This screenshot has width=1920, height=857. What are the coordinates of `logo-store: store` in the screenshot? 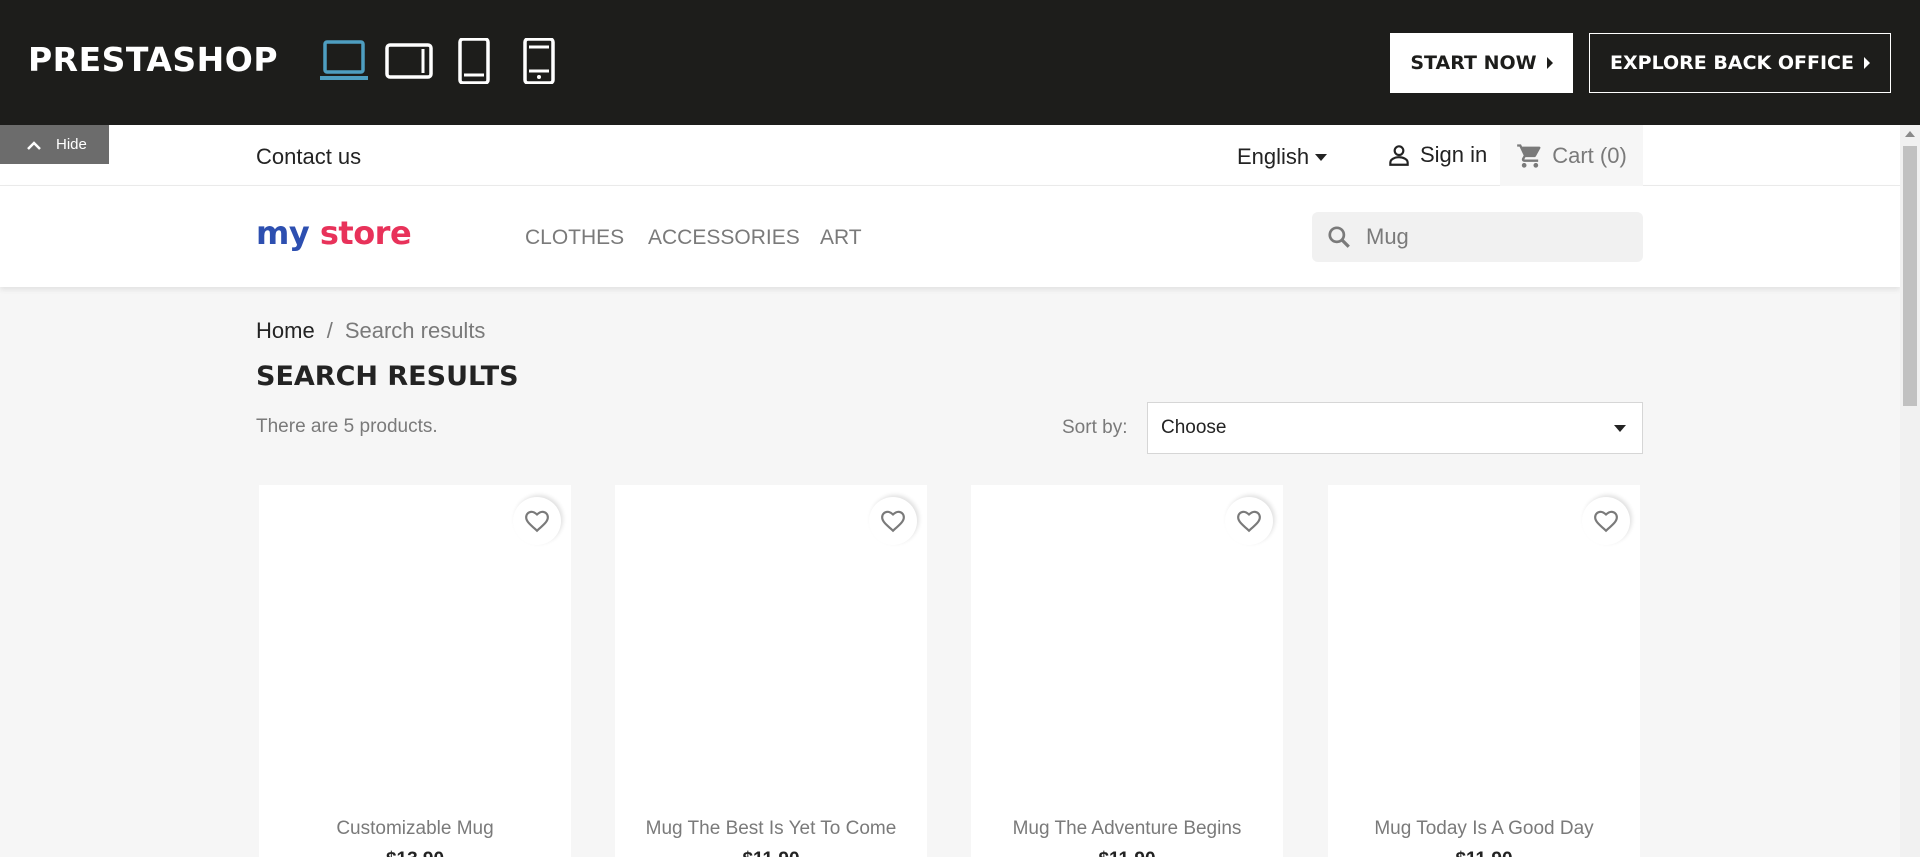 It's located at (365, 233).